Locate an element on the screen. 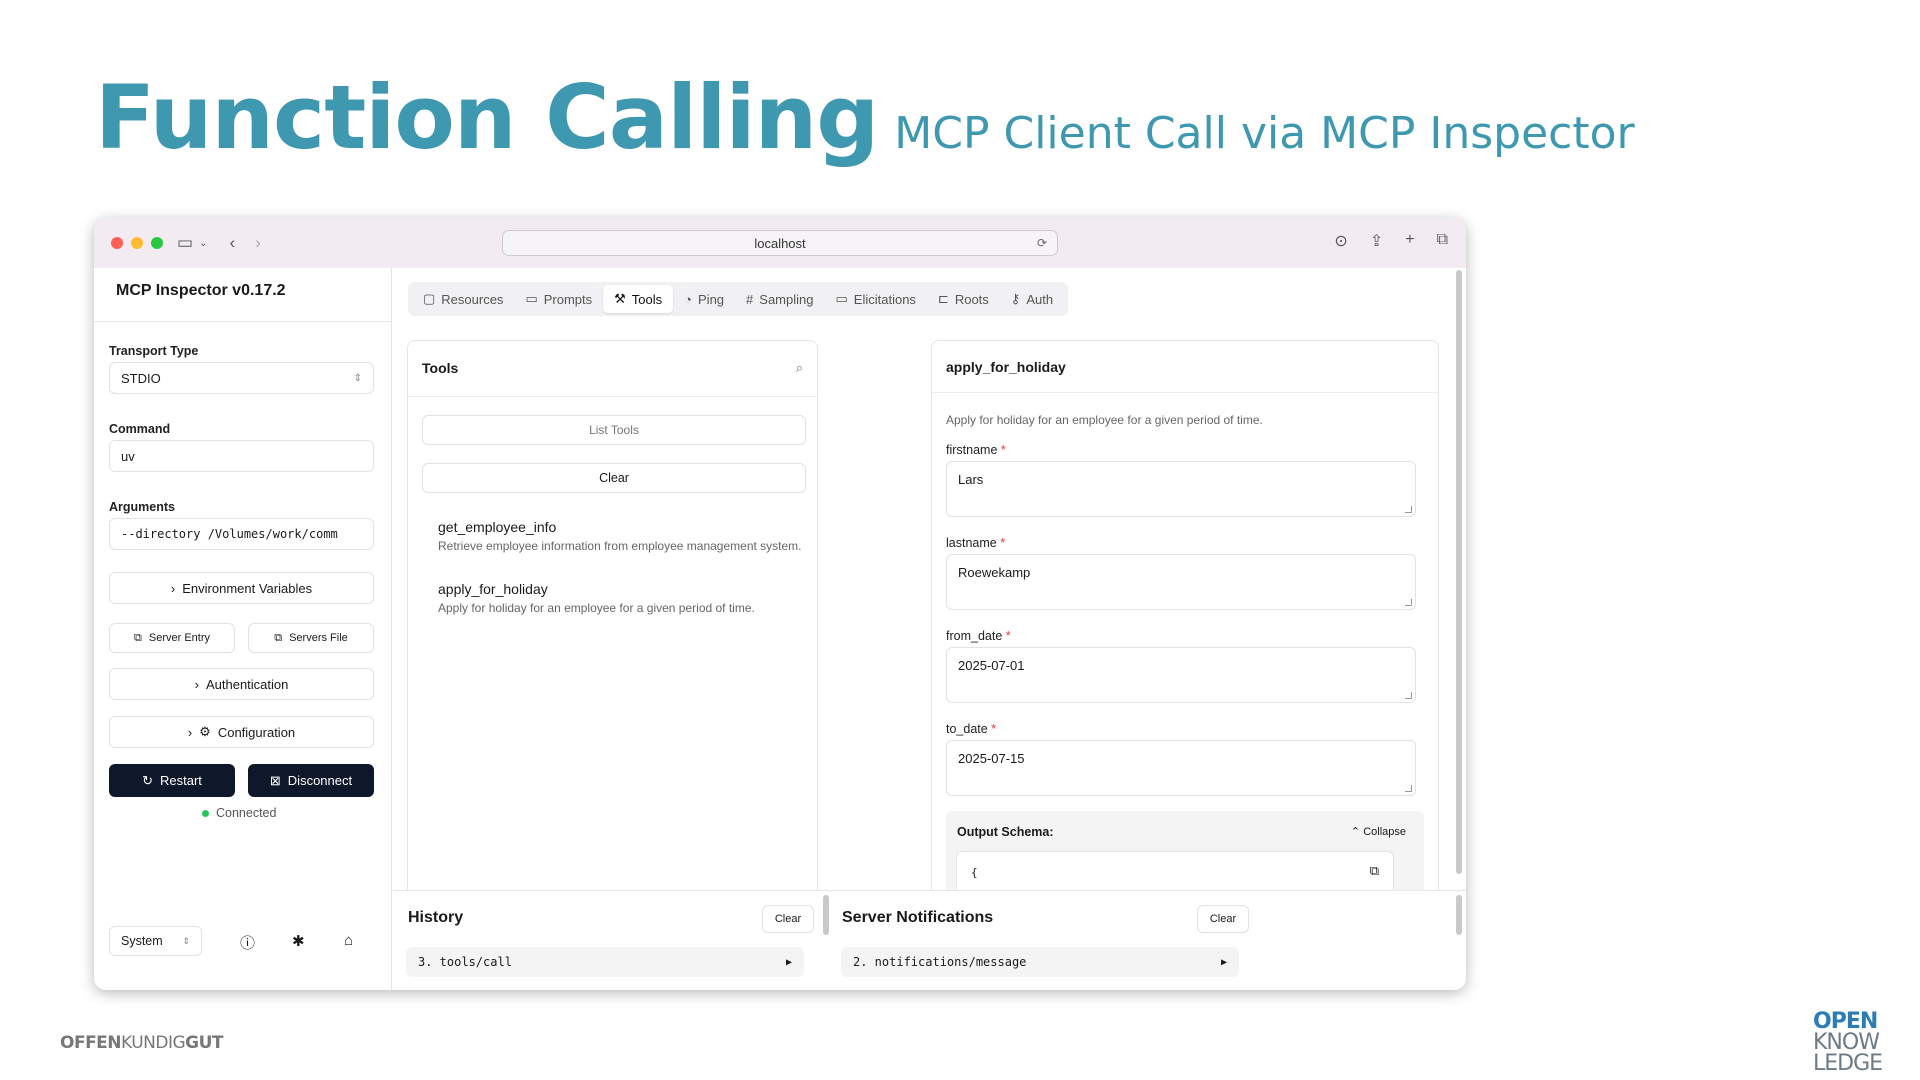 The width and height of the screenshot is (1920, 1080). tab-label: Resources is located at coordinates (472, 299).